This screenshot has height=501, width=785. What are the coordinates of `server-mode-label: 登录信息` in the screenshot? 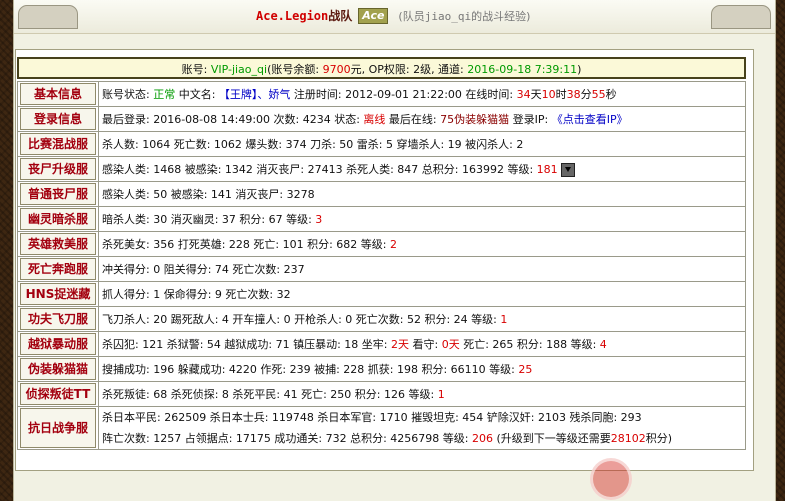 It's located at (58, 119).